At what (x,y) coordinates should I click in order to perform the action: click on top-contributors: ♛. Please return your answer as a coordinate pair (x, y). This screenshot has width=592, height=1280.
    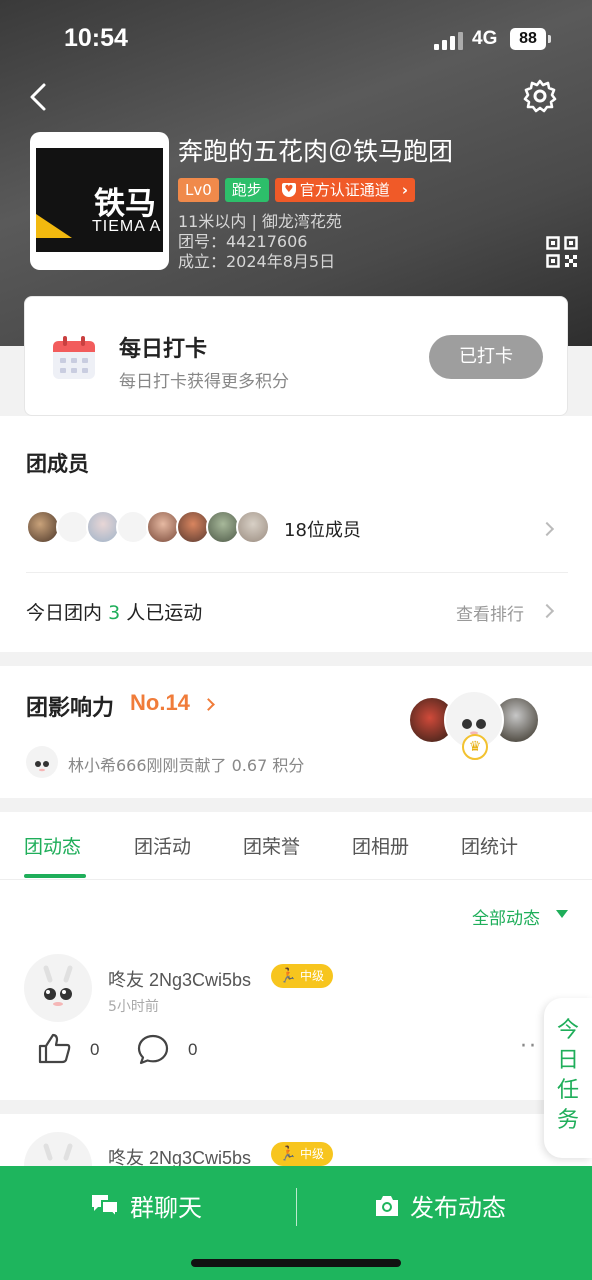
    Looking at the image, I should click on (478, 725).